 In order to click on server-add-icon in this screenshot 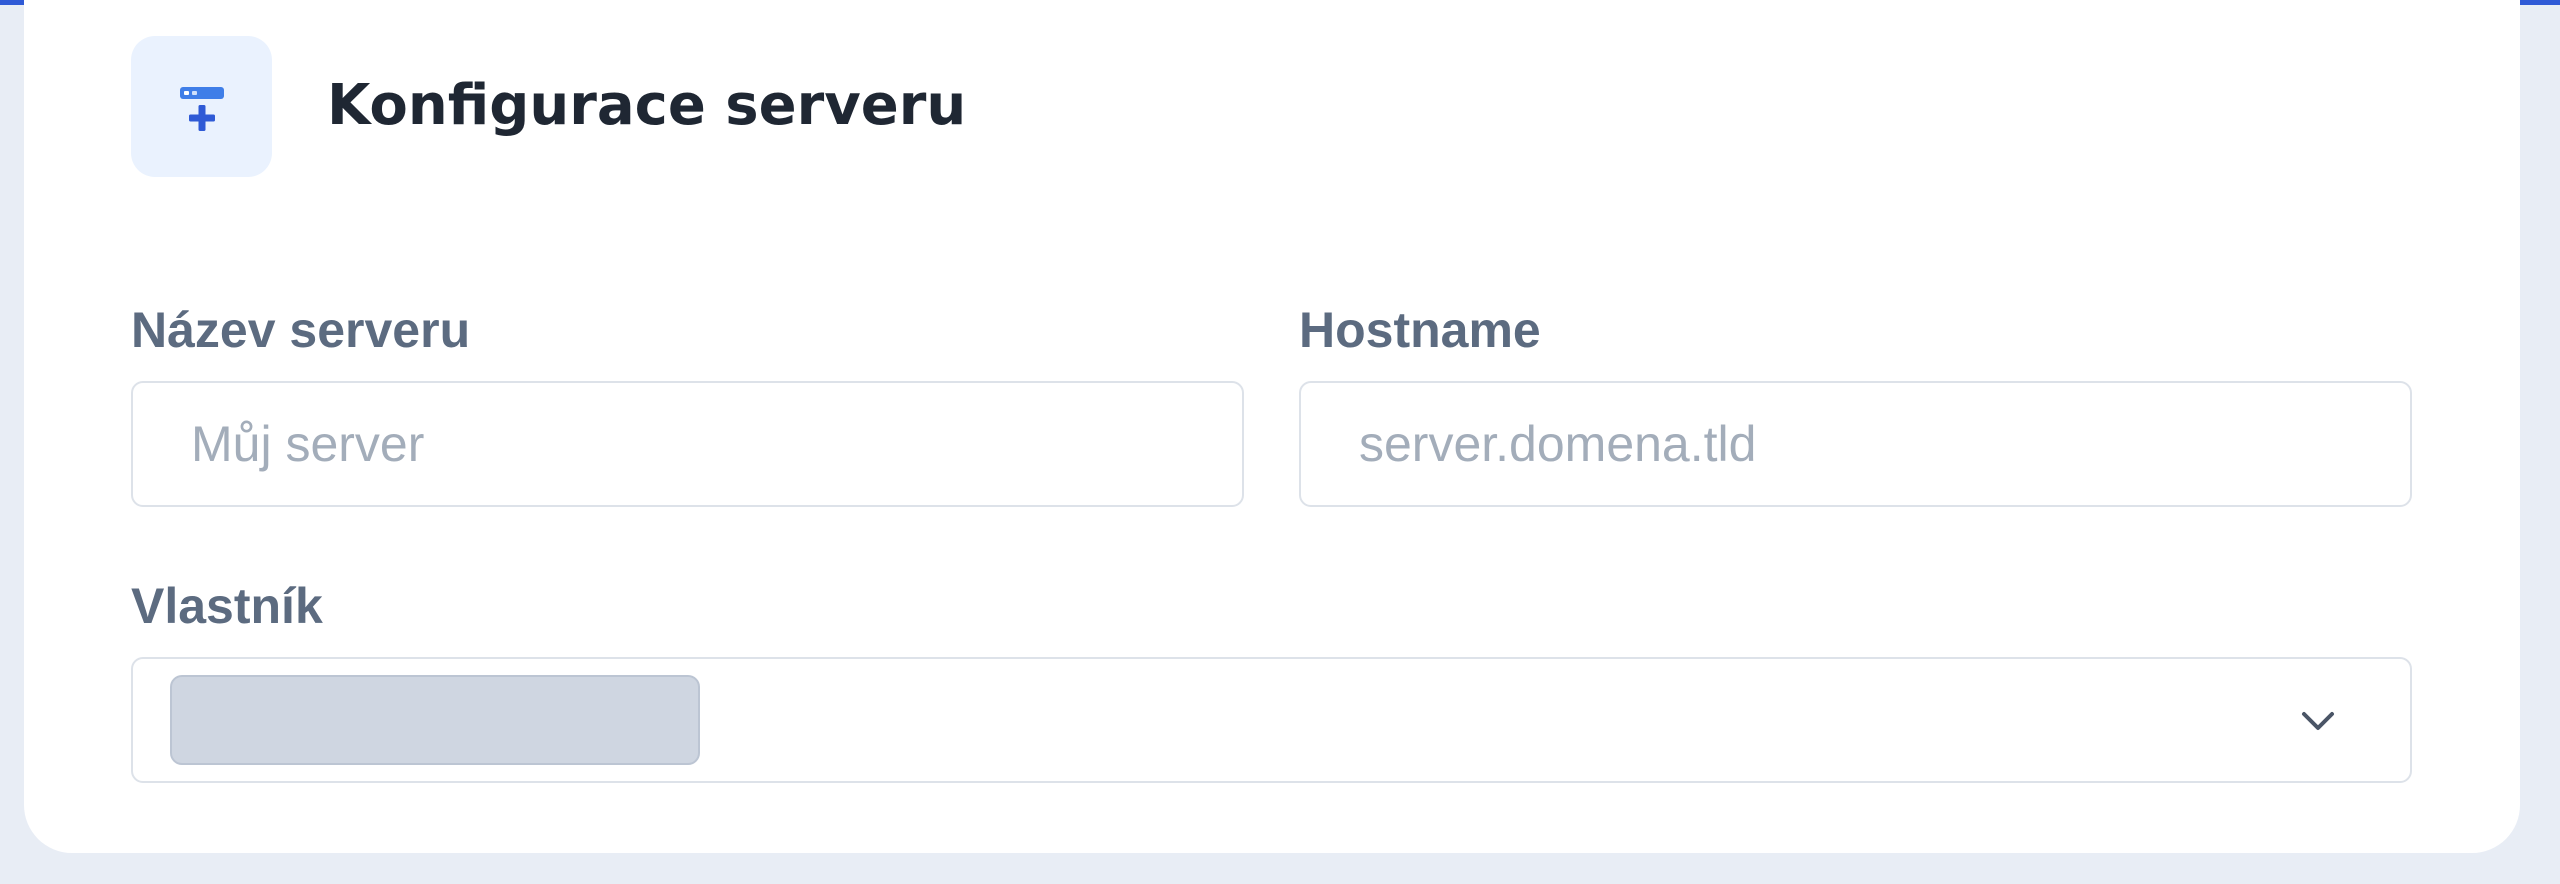, I will do `click(201, 106)`.